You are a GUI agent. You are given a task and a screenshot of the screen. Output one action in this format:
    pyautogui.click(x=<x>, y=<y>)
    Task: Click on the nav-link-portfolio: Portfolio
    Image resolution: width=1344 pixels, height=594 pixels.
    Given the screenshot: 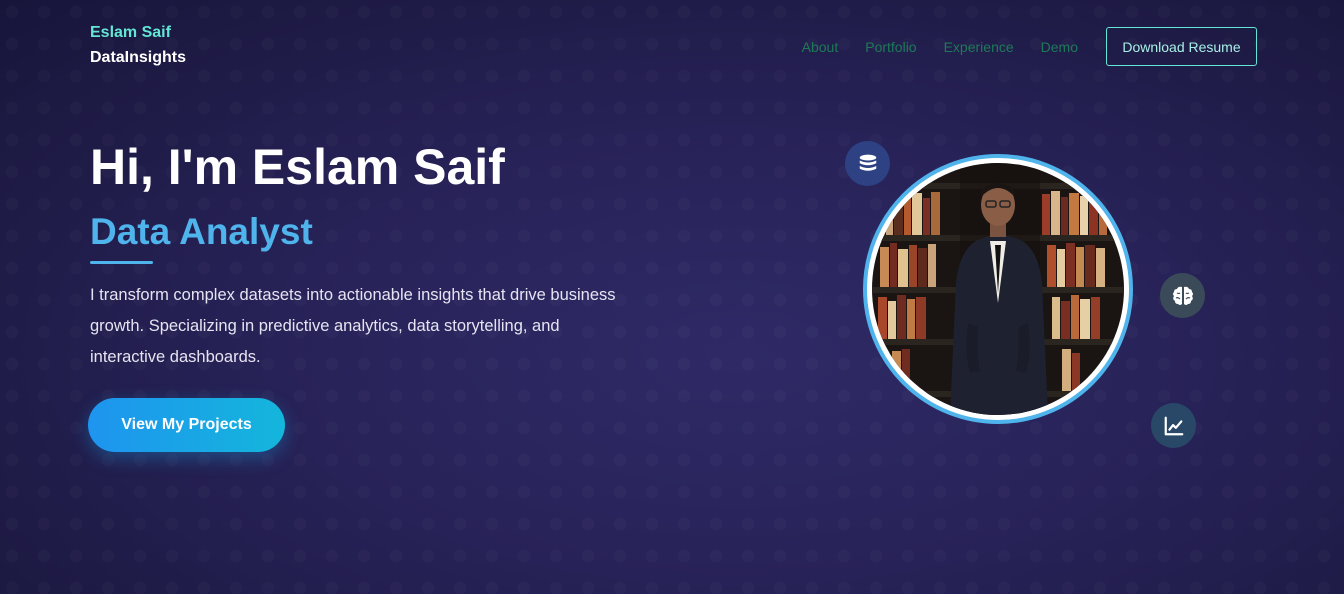 What is the action you would take?
    pyautogui.click(x=890, y=47)
    